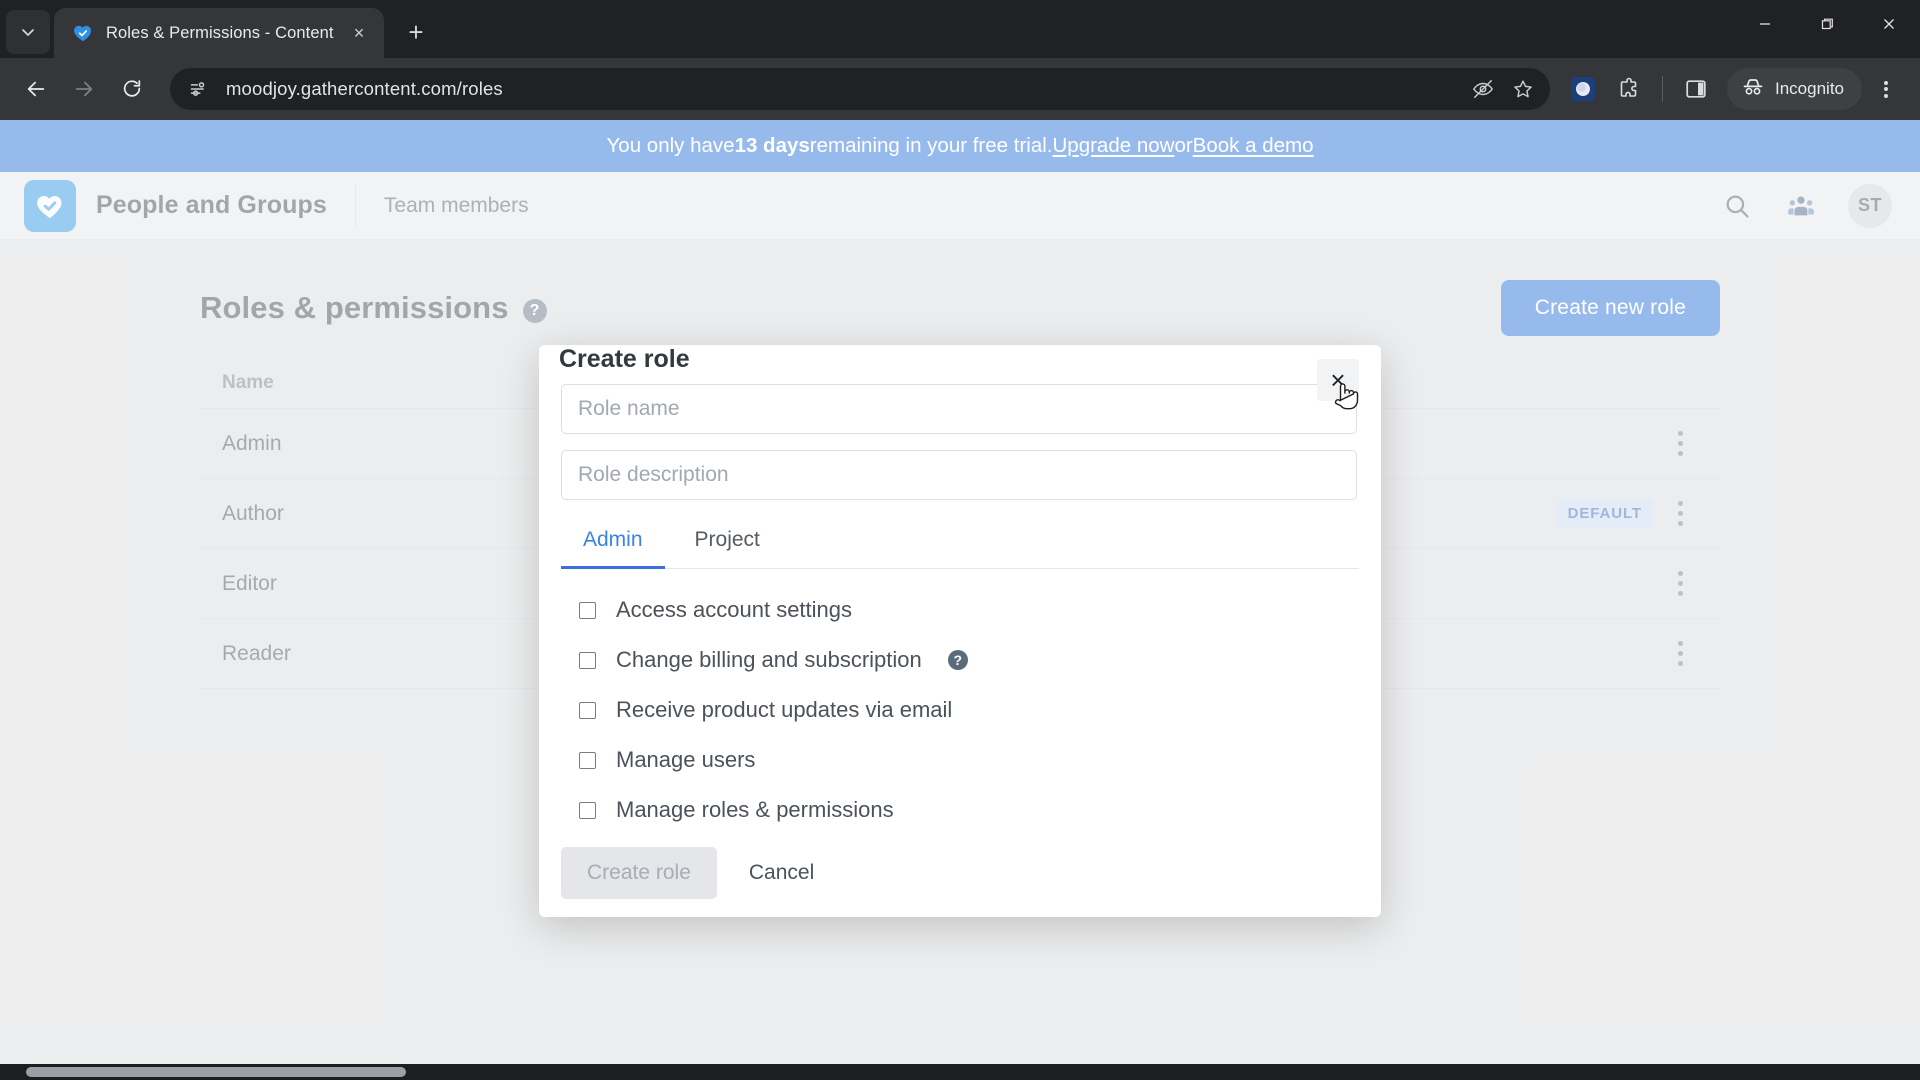  Describe the element at coordinates (960, 29) in the screenshot. I see `tab-strip: Roles & Permissions - Content × +` at that location.